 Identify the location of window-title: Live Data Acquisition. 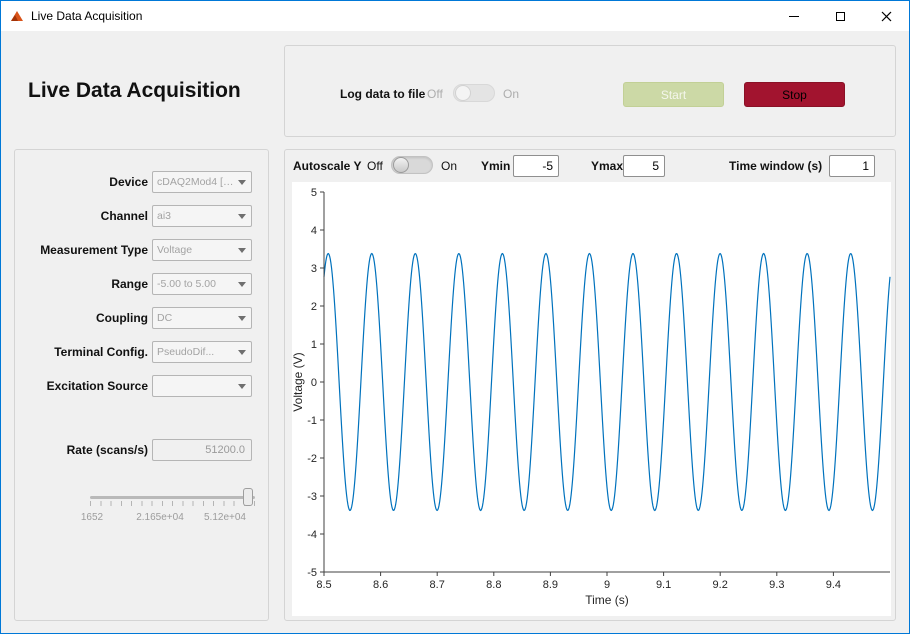
(87, 16).